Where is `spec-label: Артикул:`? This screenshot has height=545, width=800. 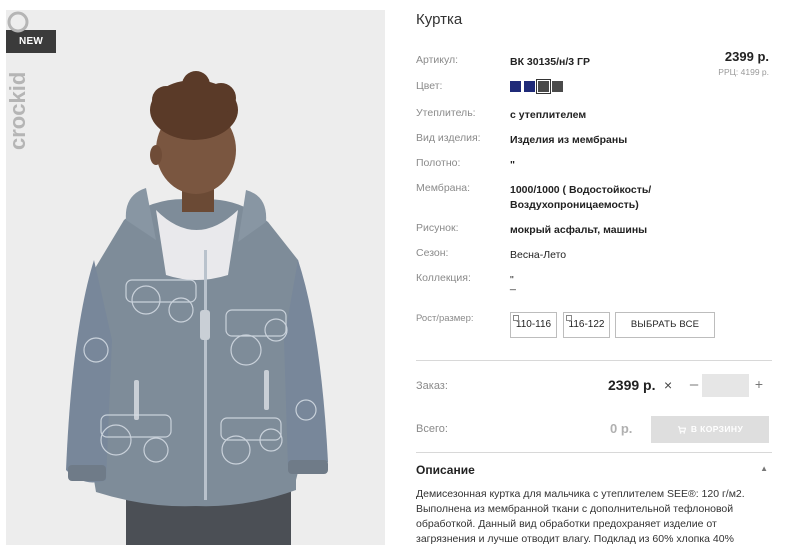 spec-label: Артикул: is located at coordinates (437, 60).